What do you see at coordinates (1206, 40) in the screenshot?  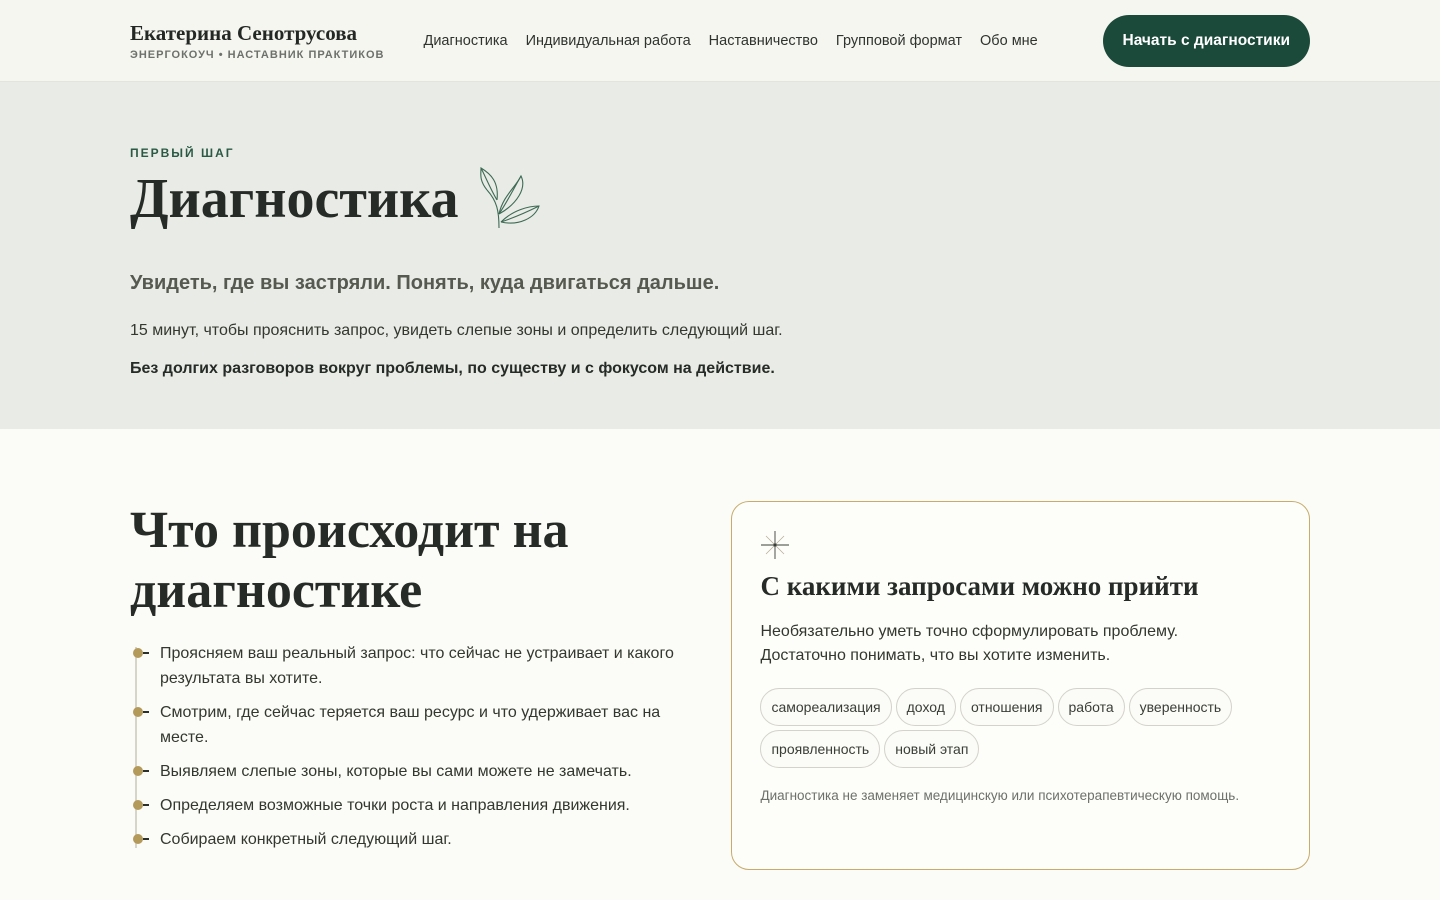 I see `start-diagnostics-button: Начать с диагностики` at bounding box center [1206, 40].